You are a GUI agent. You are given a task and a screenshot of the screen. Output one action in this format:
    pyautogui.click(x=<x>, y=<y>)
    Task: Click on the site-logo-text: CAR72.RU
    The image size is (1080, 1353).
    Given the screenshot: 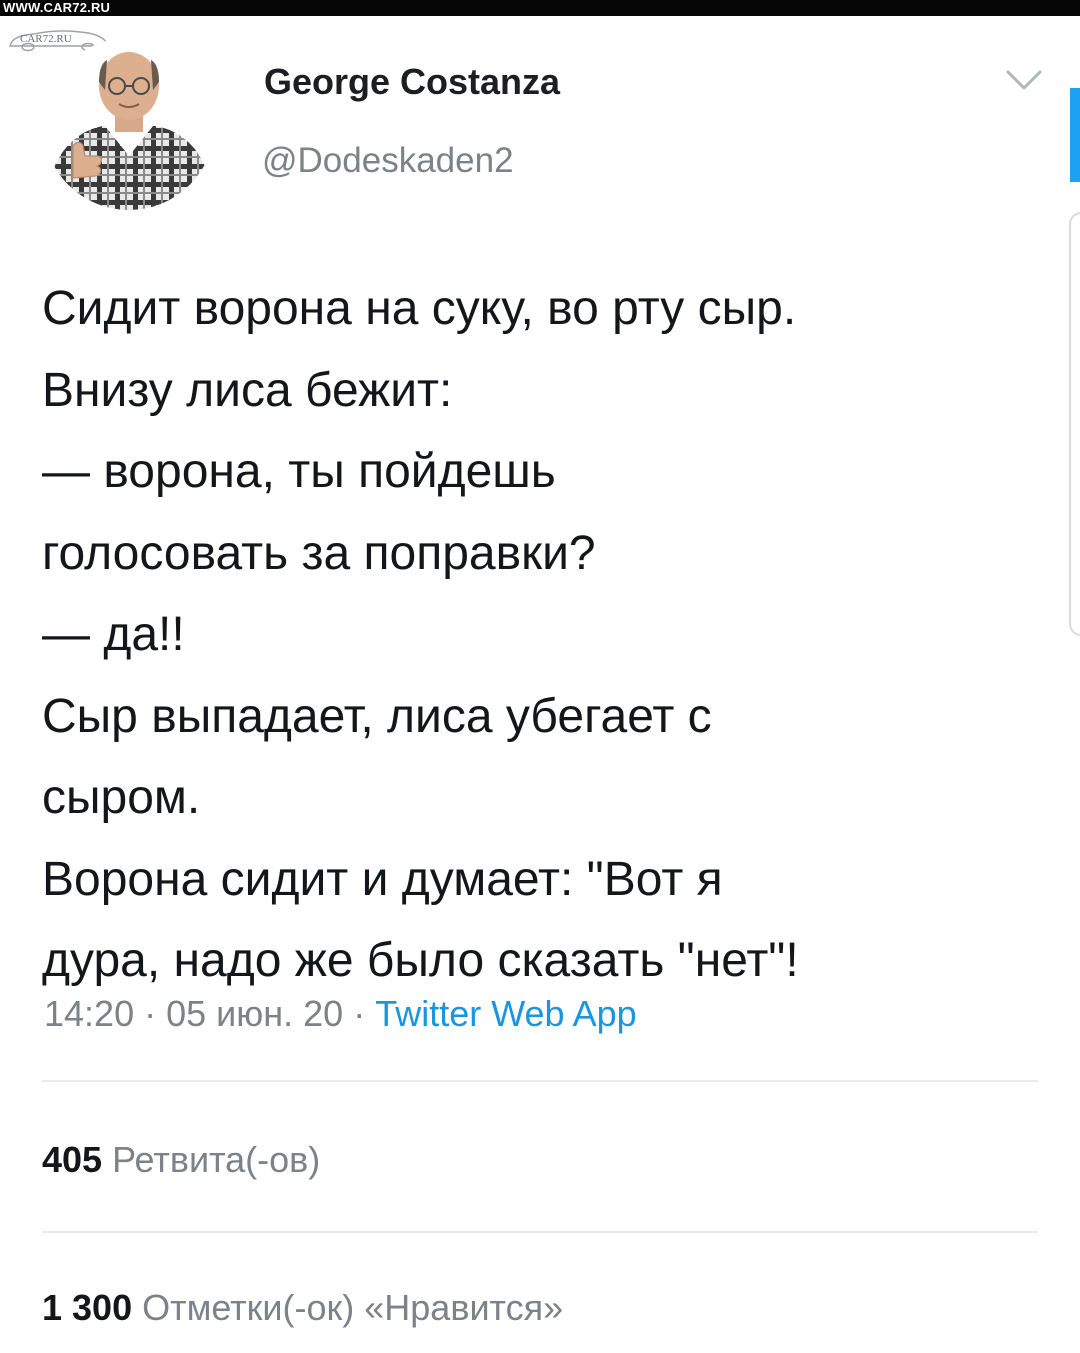 What is the action you would take?
    pyautogui.click(x=46, y=39)
    